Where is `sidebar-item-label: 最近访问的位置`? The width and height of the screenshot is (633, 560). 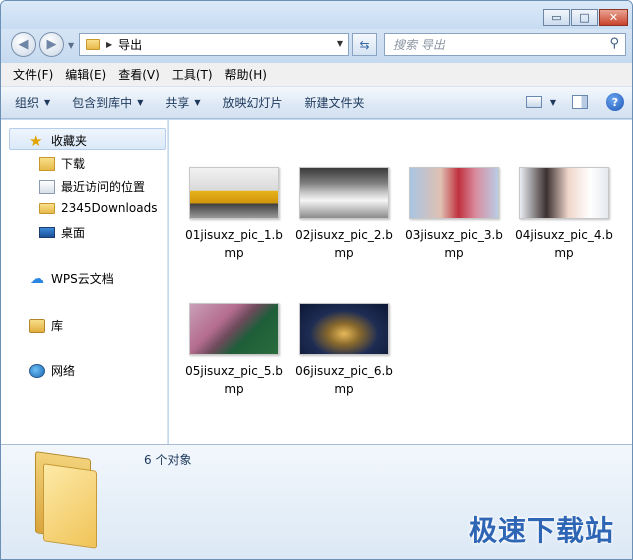 sidebar-item-label: 最近访问的位置 is located at coordinates (103, 187).